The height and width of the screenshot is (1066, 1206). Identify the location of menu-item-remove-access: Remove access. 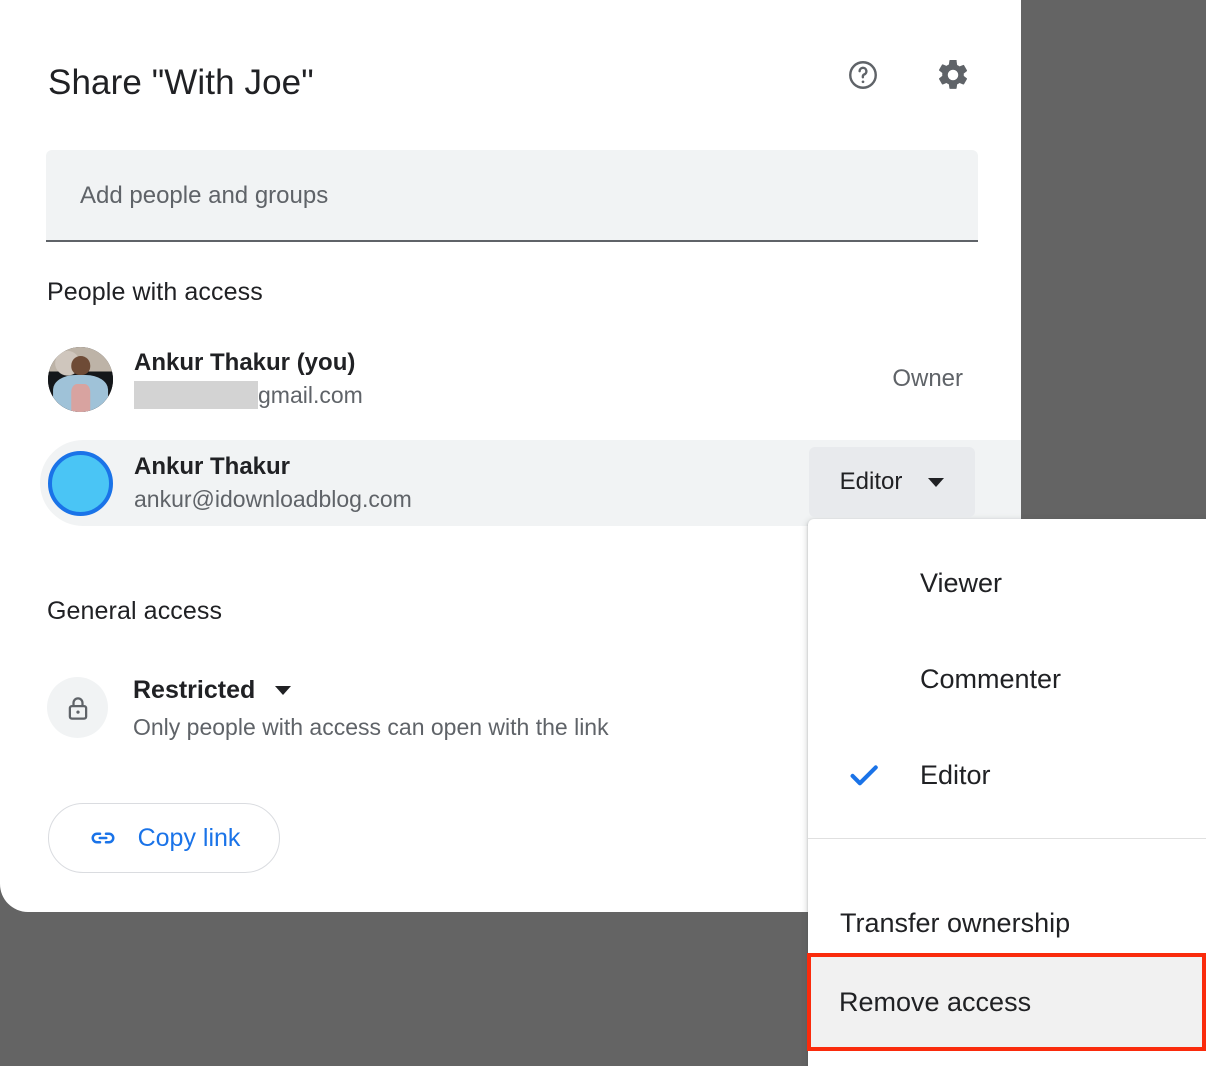
(1006, 1002).